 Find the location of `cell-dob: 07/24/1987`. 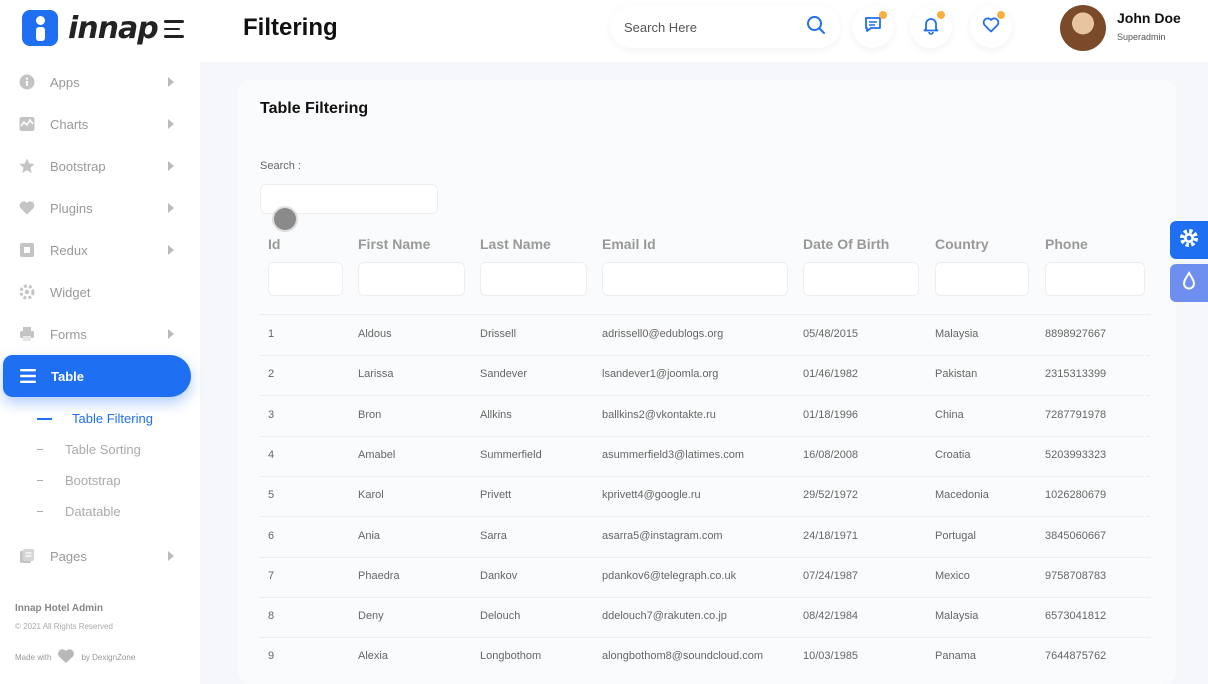

cell-dob: 07/24/1987 is located at coordinates (831, 575).